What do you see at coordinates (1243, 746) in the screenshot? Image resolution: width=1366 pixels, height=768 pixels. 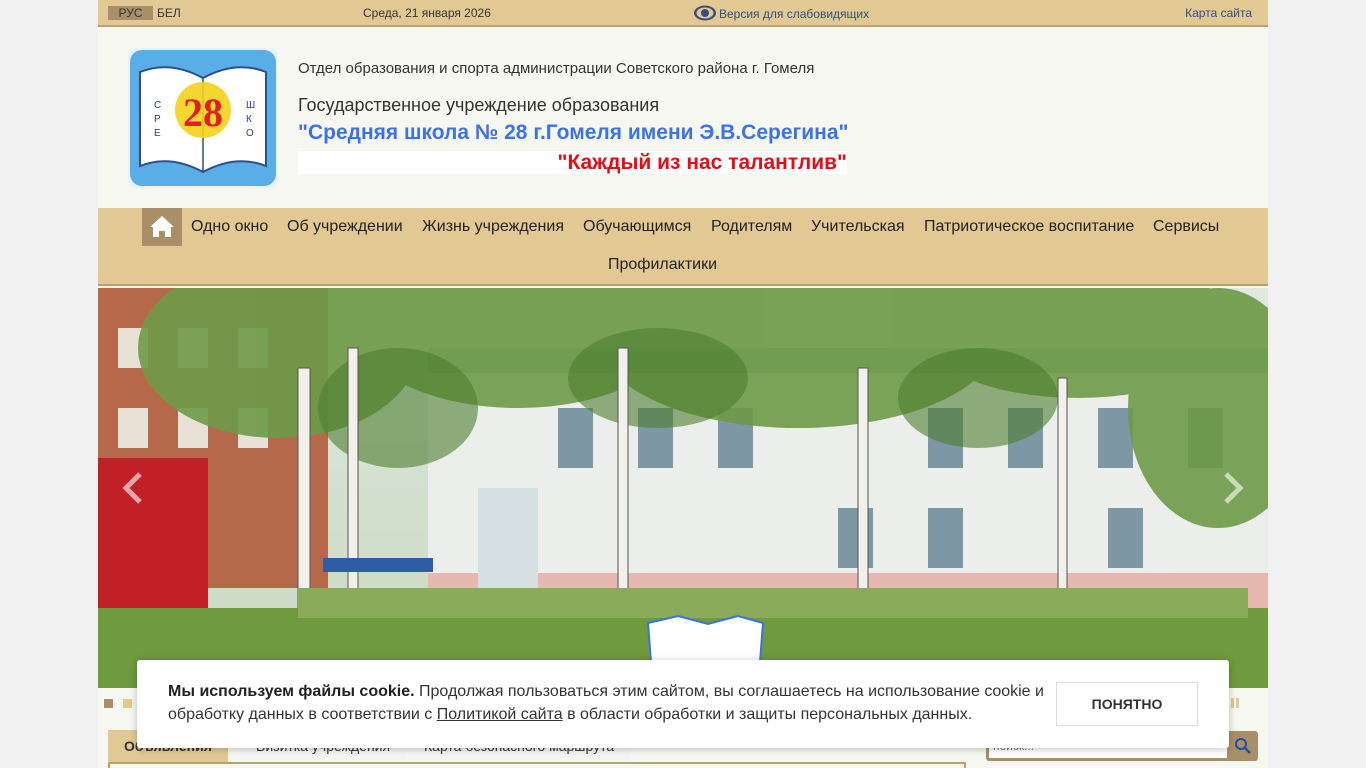 I see `search-icon` at bounding box center [1243, 746].